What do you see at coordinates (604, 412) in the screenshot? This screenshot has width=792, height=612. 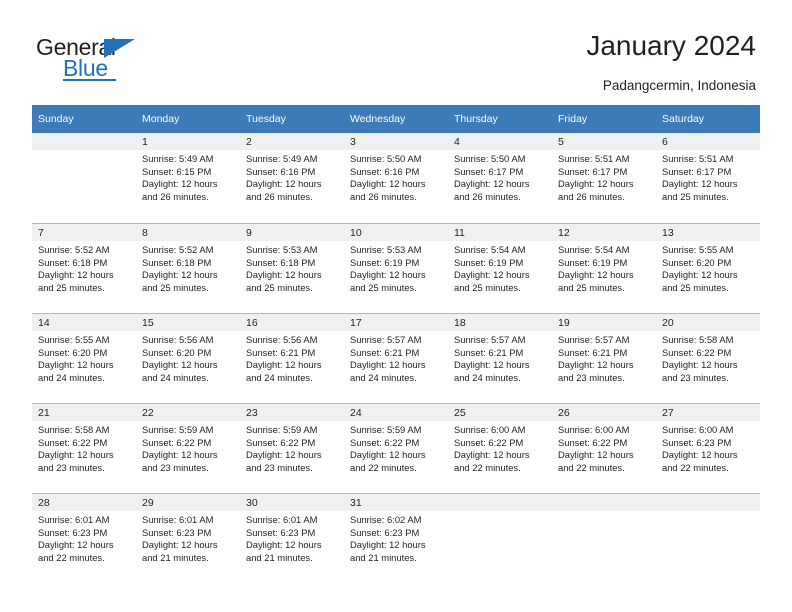 I see `day-number: 26` at bounding box center [604, 412].